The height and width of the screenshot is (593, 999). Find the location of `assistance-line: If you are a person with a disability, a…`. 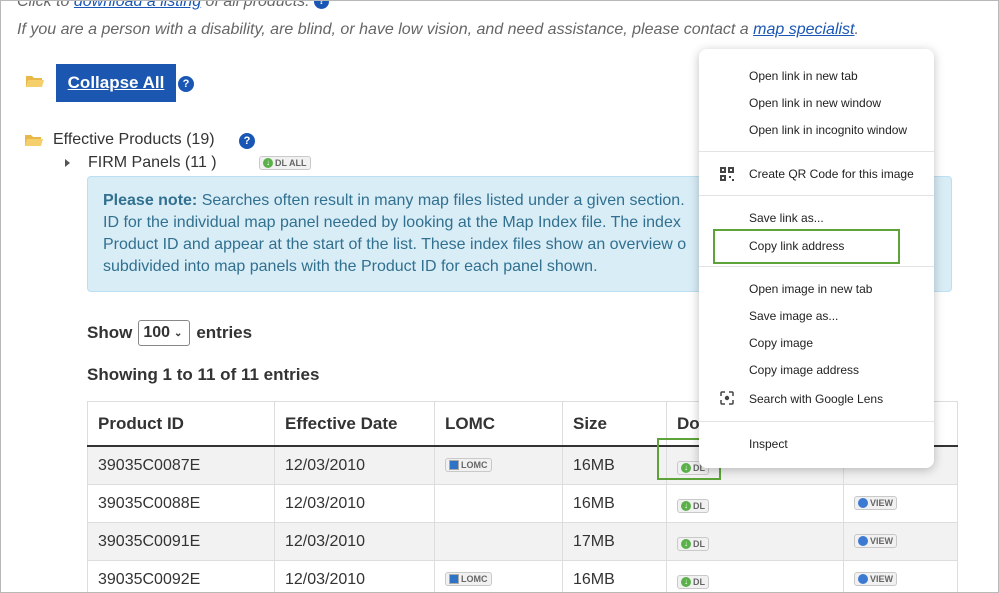

assistance-line: If you are a person with a disability, a… is located at coordinates (438, 30).